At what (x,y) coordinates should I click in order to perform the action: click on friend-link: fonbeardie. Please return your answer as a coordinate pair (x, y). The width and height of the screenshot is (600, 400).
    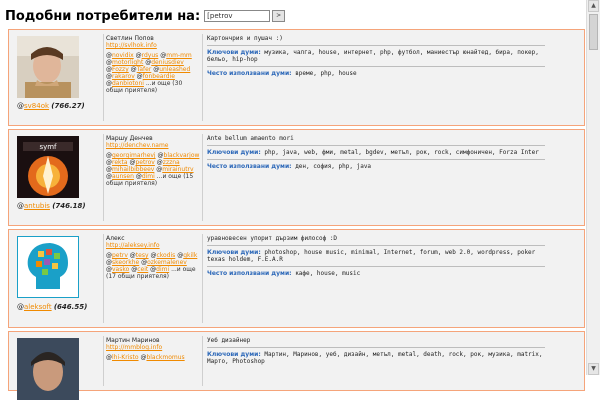
    Looking at the image, I should click on (159, 76).